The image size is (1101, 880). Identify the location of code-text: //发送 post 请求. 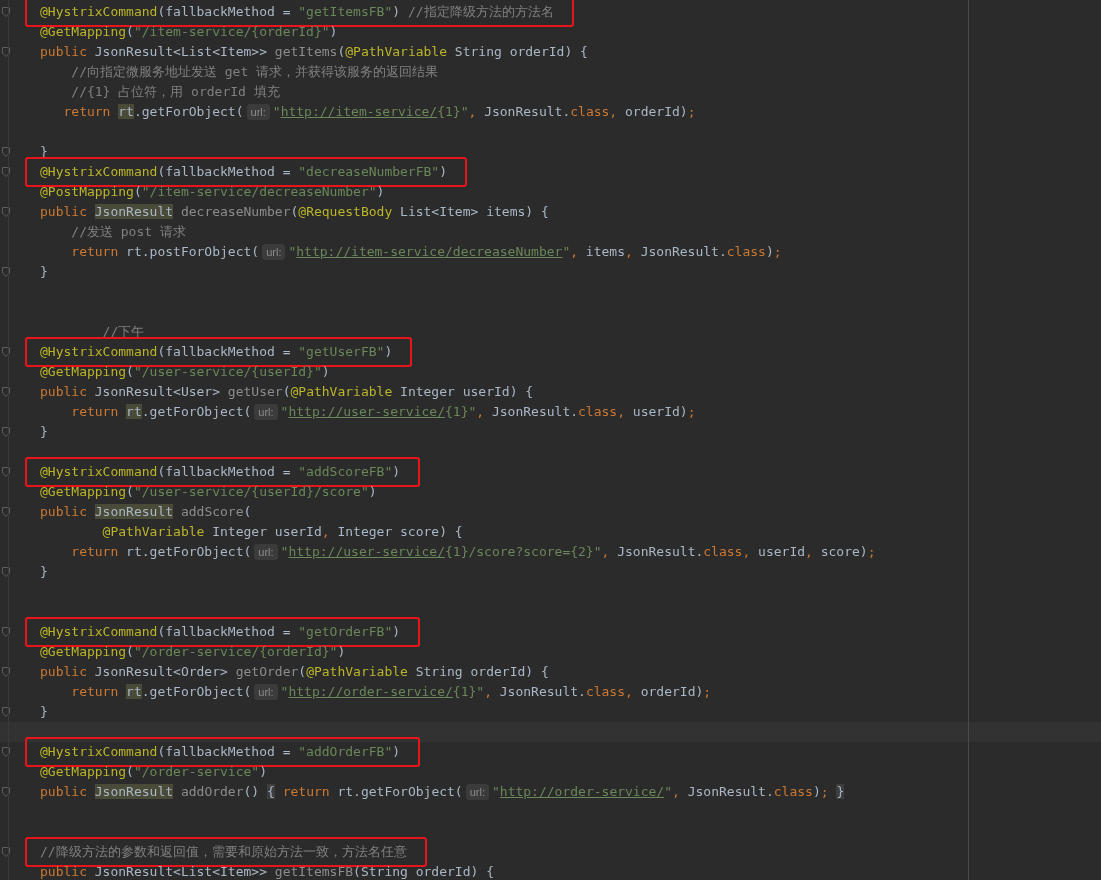
(128, 232).